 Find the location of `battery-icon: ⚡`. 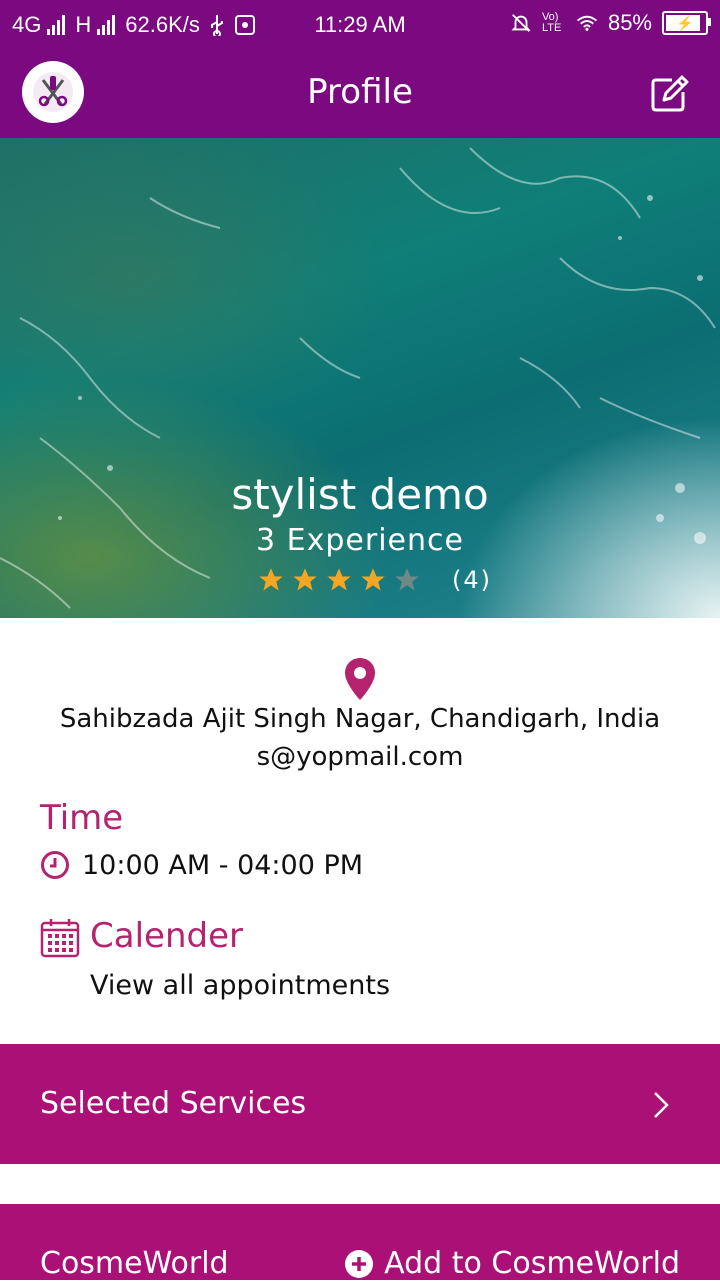

battery-icon: ⚡ is located at coordinates (686, 23).